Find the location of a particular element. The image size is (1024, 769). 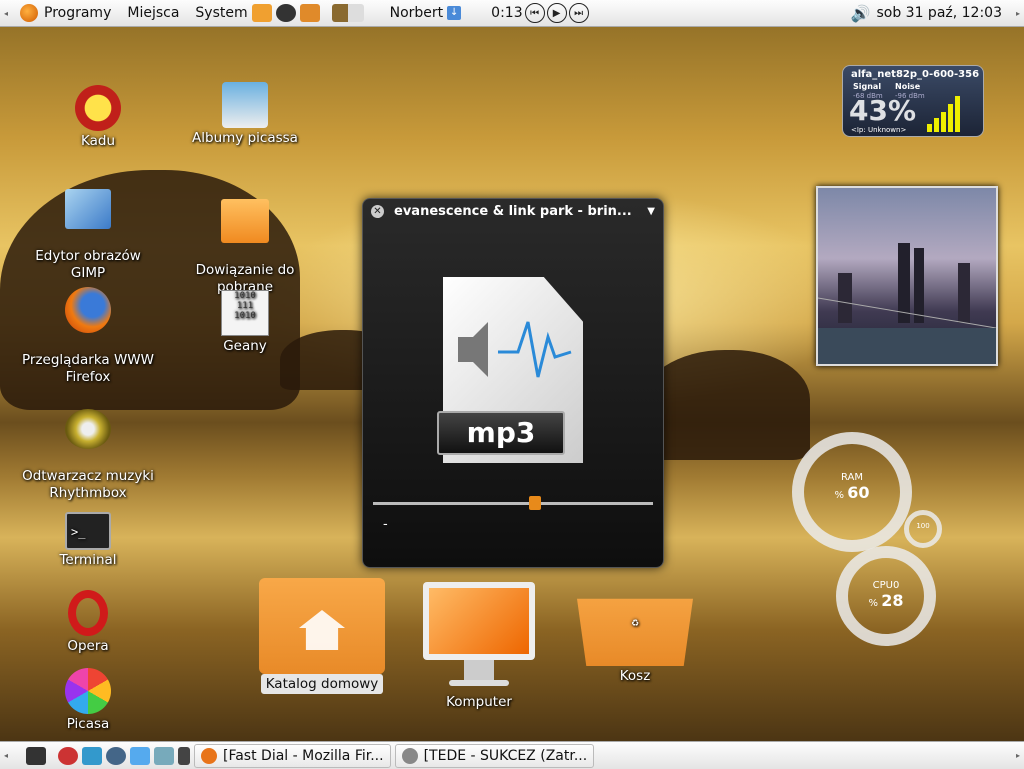

ram-readout: RAM % 60 is located at coordinates (852, 487).